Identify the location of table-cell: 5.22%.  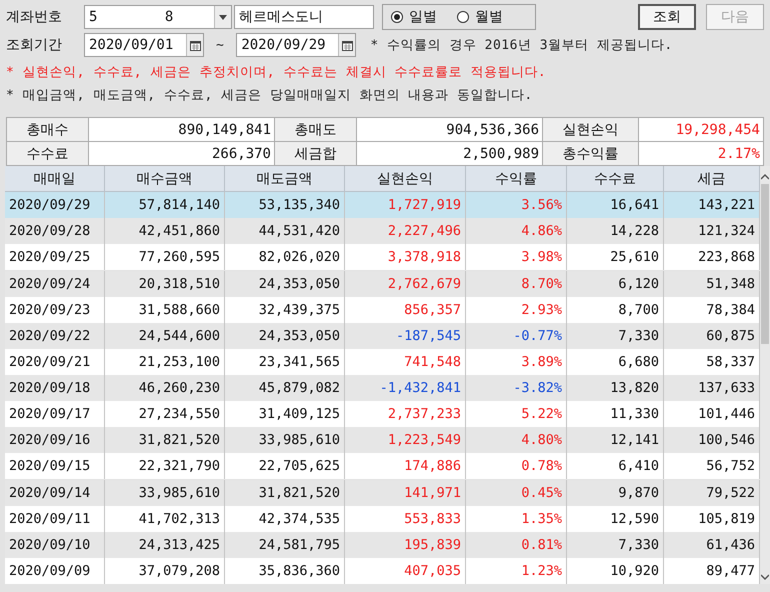
(516, 414).